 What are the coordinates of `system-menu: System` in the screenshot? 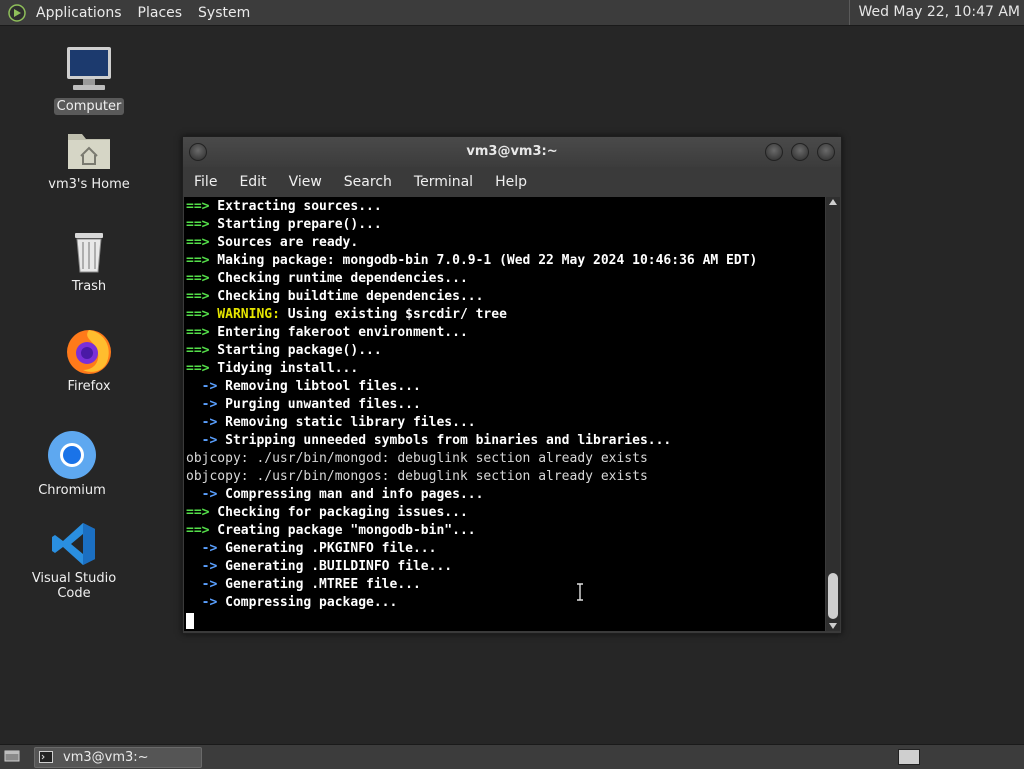 It's located at (224, 13).